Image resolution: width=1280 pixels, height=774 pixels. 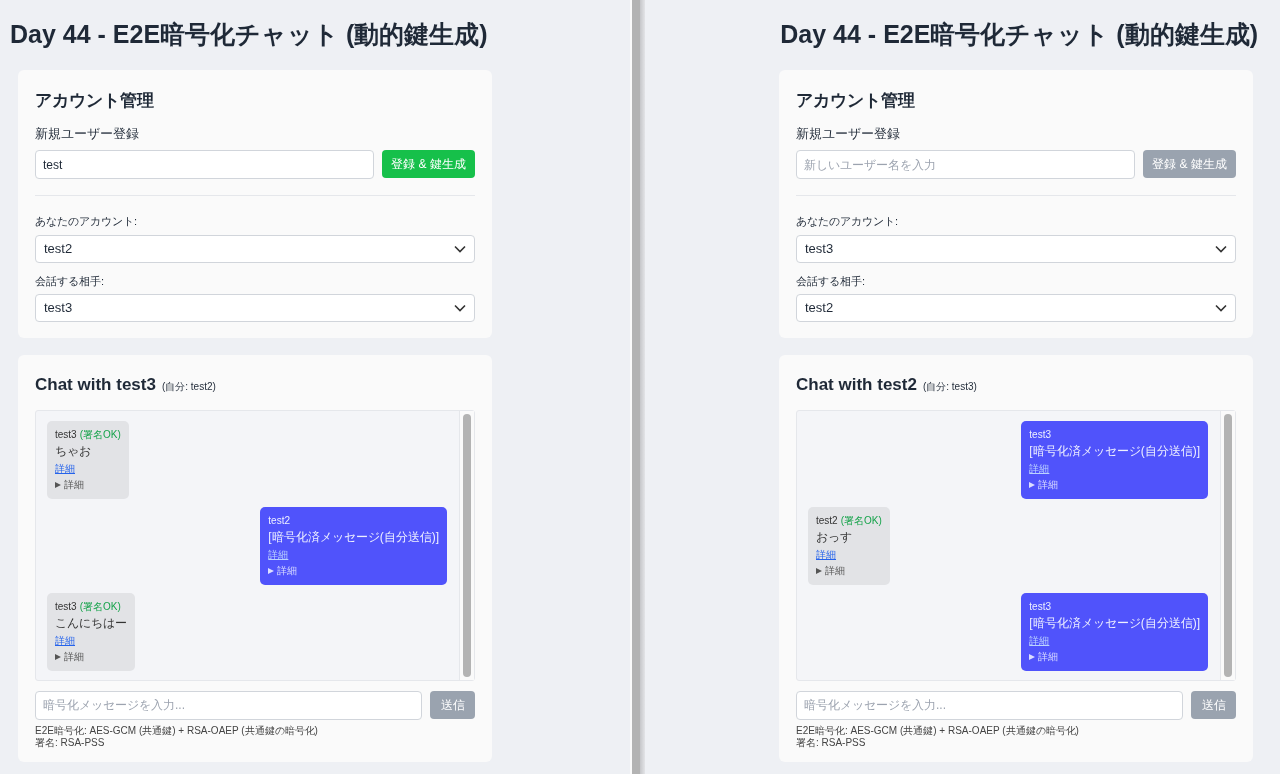 What do you see at coordinates (73, 451) in the screenshot?
I see `message-text: ちゃお` at bounding box center [73, 451].